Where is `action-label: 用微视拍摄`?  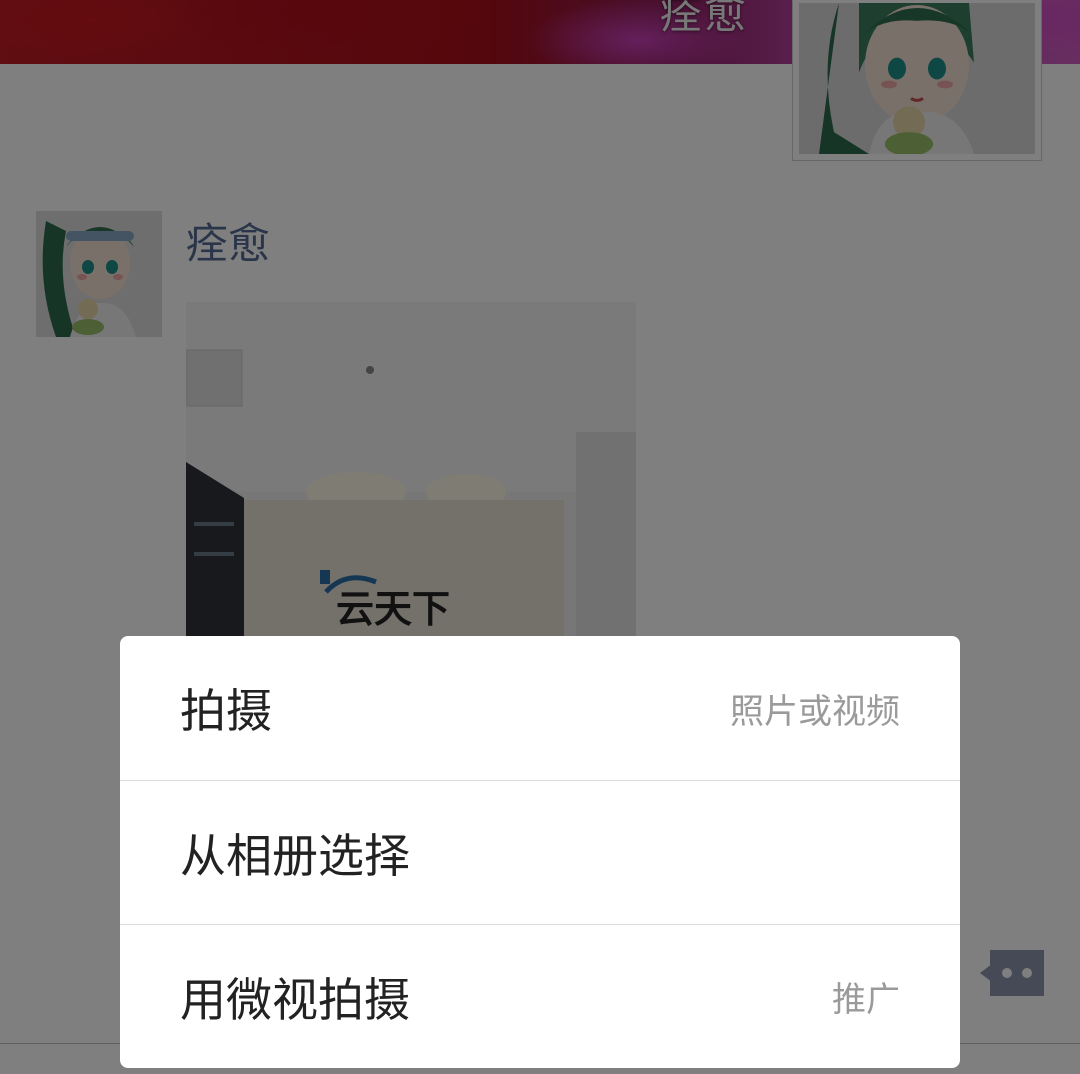
action-label: 用微视拍摄 is located at coordinates (295, 999).